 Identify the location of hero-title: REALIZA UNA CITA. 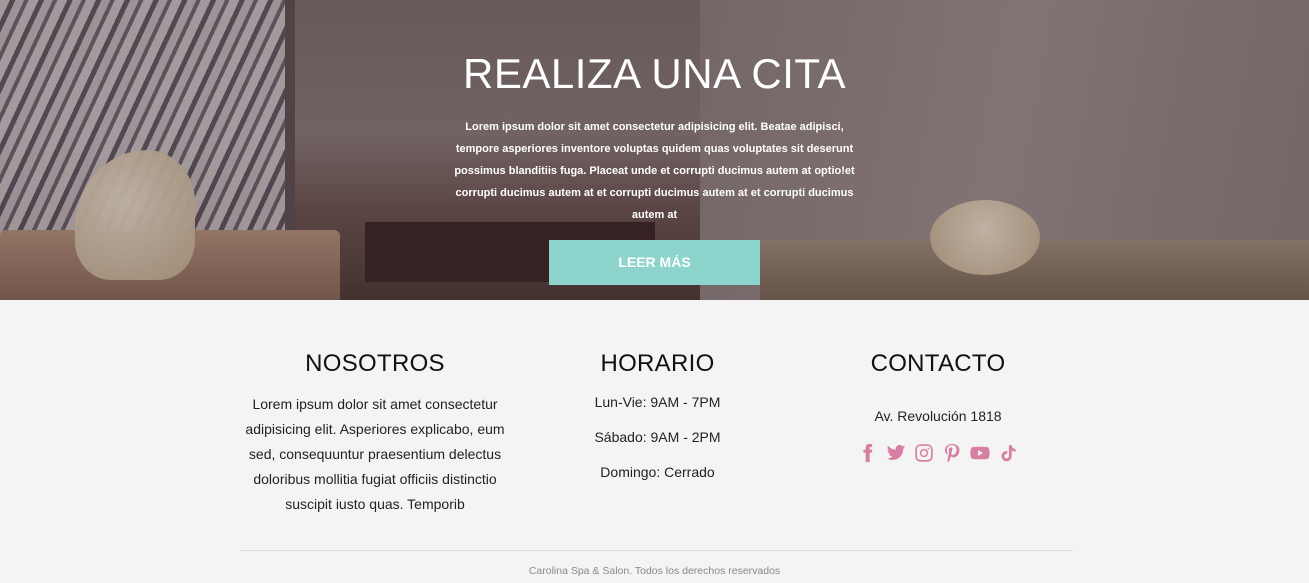
(654, 73).